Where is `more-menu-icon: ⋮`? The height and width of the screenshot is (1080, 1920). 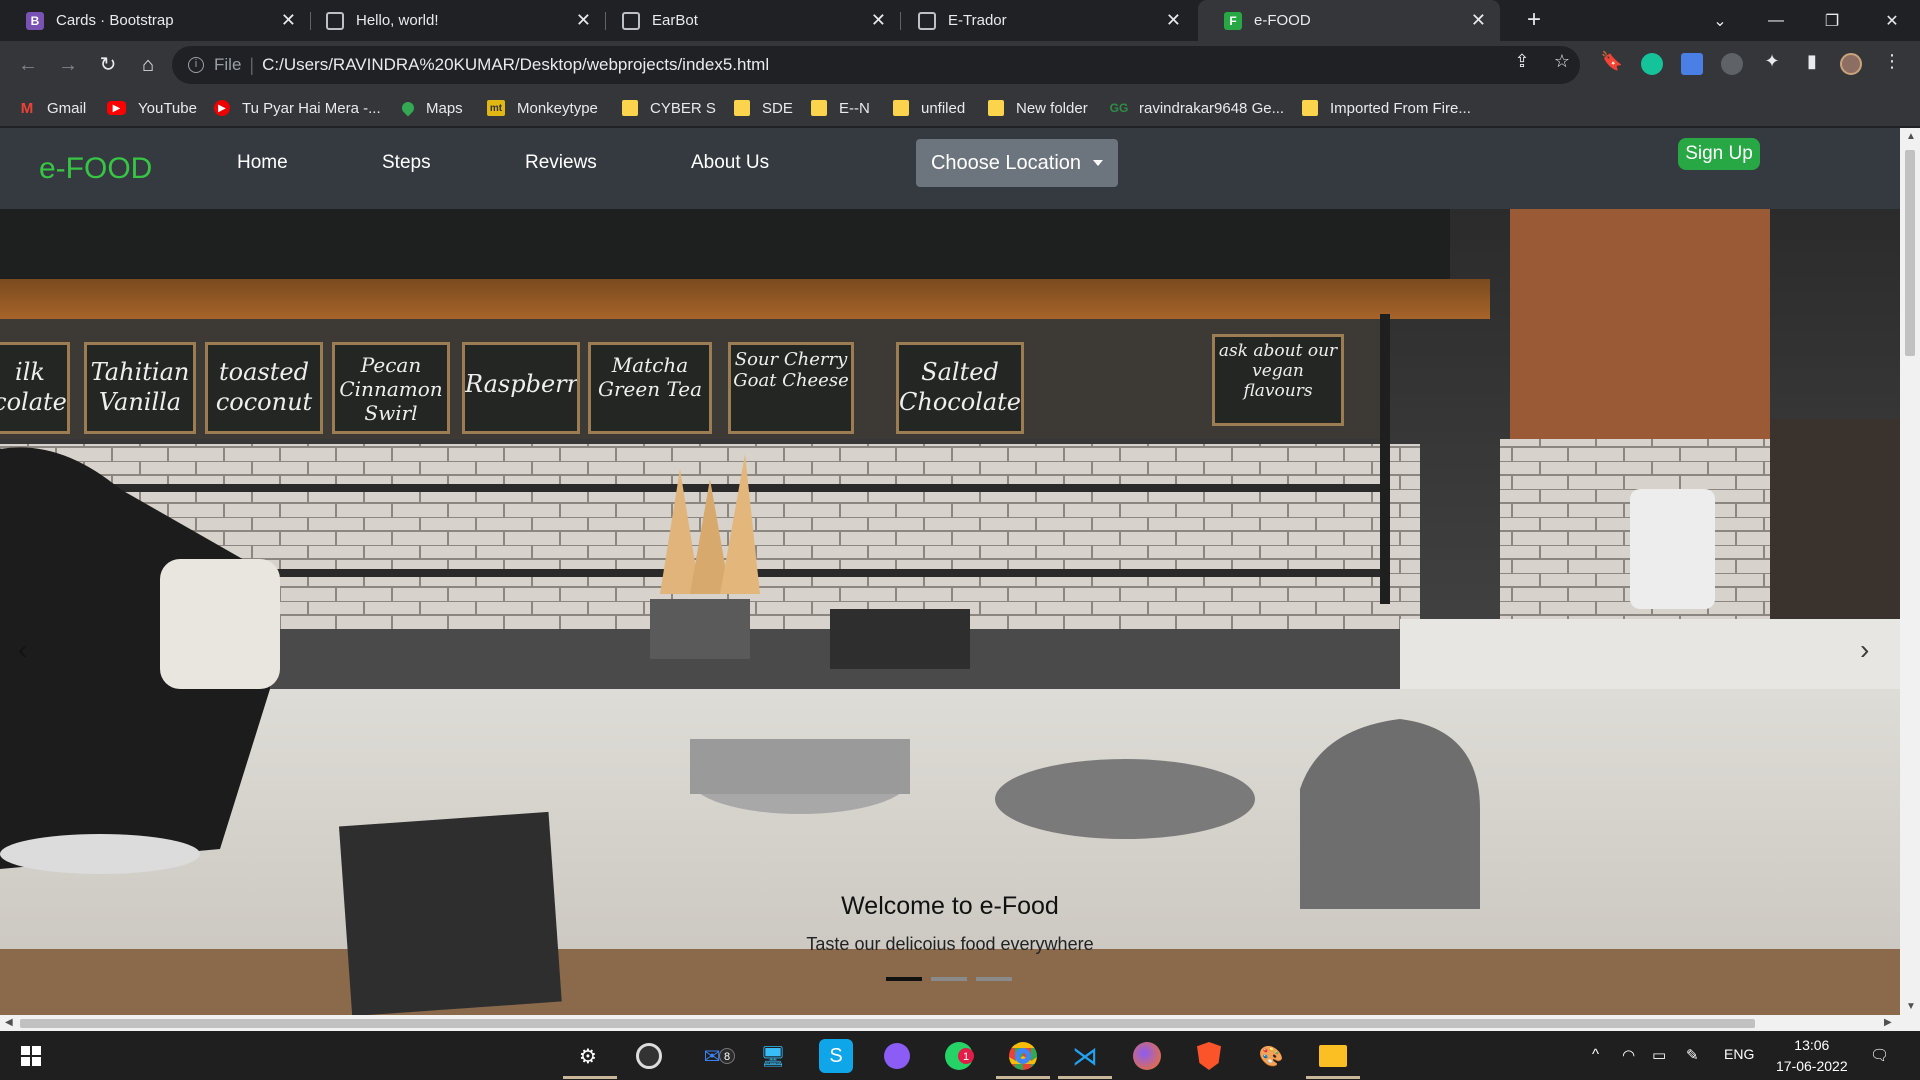
more-menu-icon: ⋮ is located at coordinates (1892, 61).